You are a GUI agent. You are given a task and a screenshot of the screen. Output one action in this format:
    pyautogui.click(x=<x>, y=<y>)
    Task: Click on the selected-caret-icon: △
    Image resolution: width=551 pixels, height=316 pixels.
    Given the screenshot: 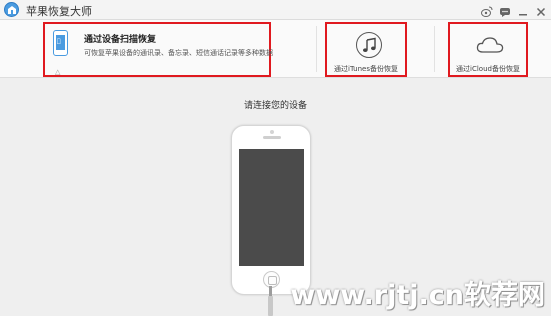 What is the action you would take?
    pyautogui.click(x=58, y=72)
    